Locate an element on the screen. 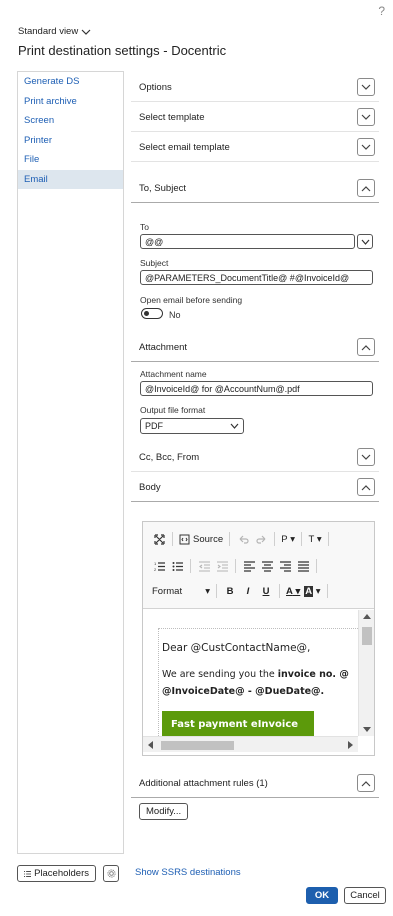 This screenshot has height=916, width=393. nav-item-file: File is located at coordinates (70, 160).